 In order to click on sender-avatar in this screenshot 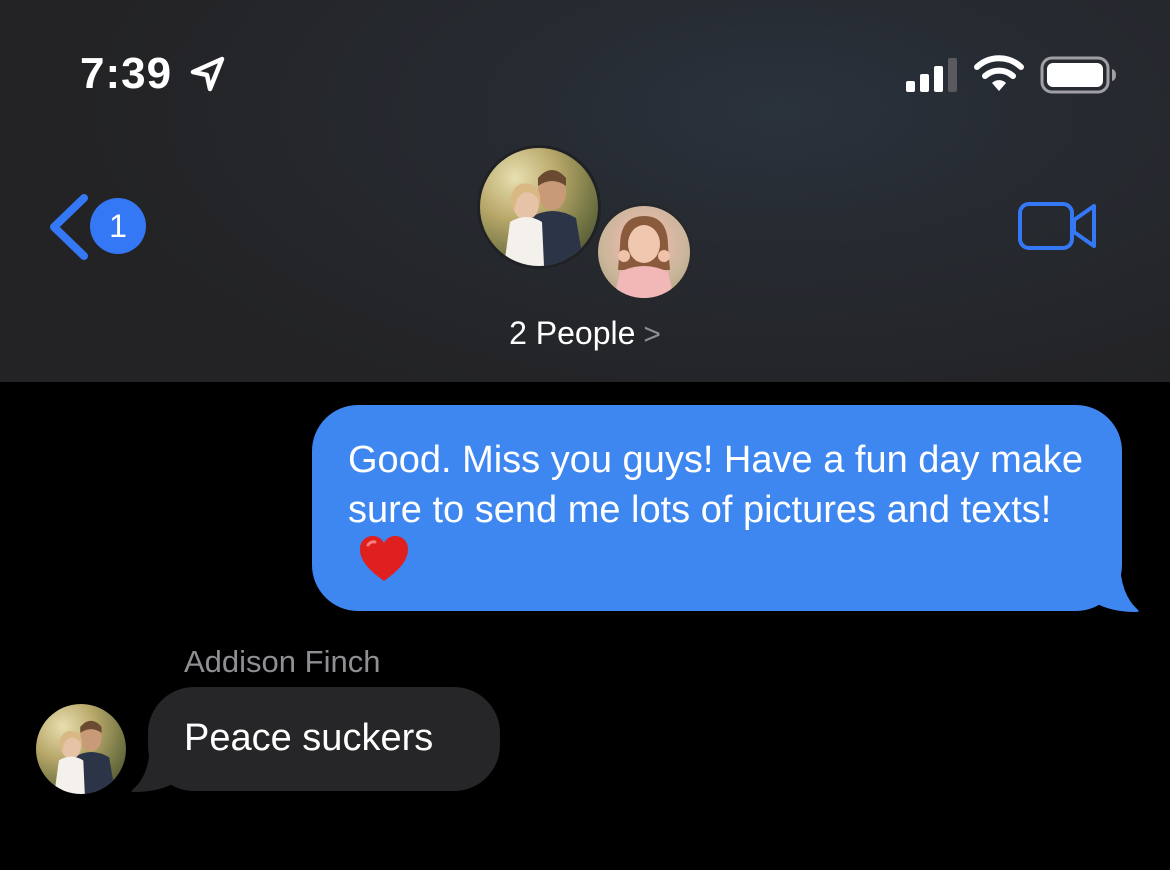, I will do `click(81, 749)`.